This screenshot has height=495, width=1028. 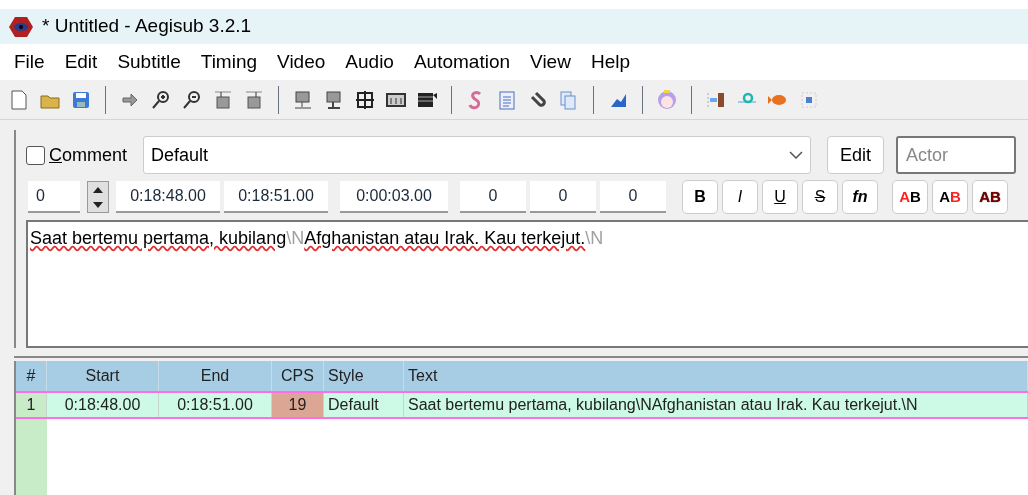 I want to click on format-button: S, so click(x=820, y=197).